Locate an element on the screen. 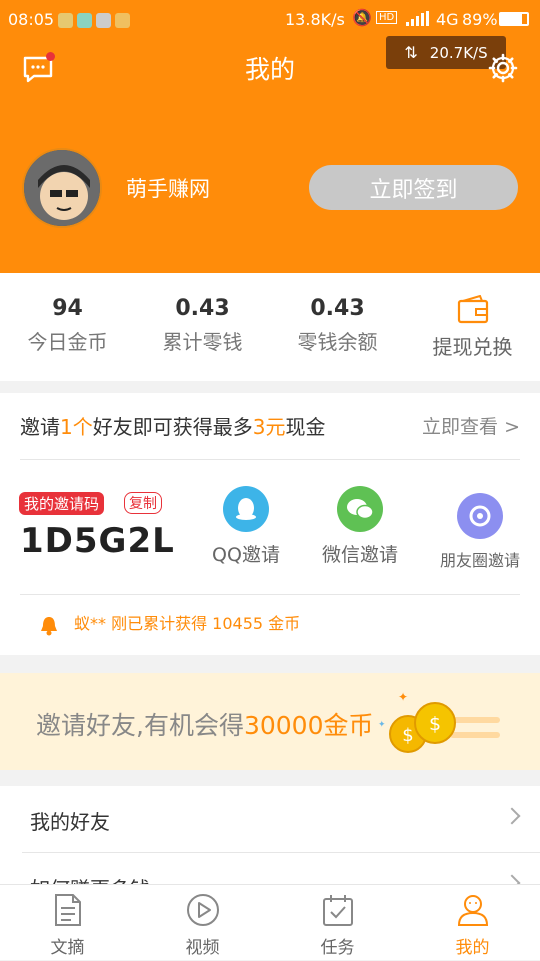 This screenshot has width=540, height=961. nickname: 萌手赚网 is located at coordinates (168, 188).